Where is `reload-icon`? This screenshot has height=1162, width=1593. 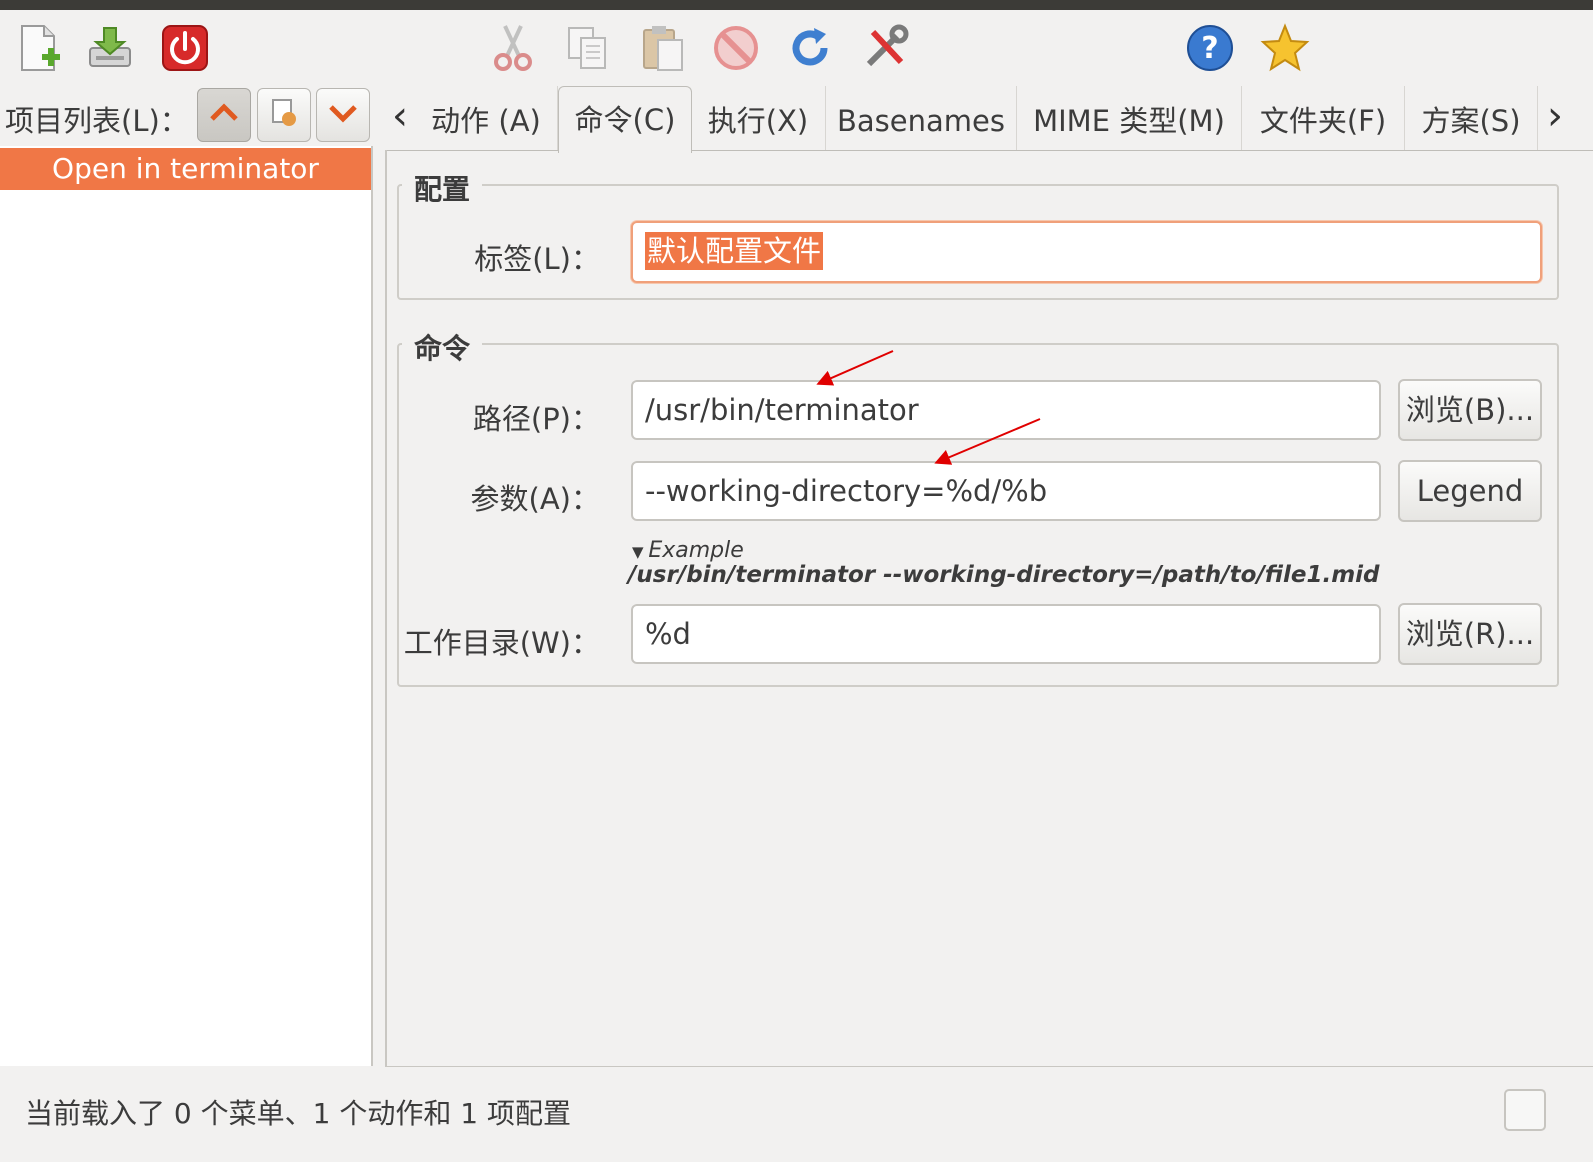 reload-icon is located at coordinates (810, 48).